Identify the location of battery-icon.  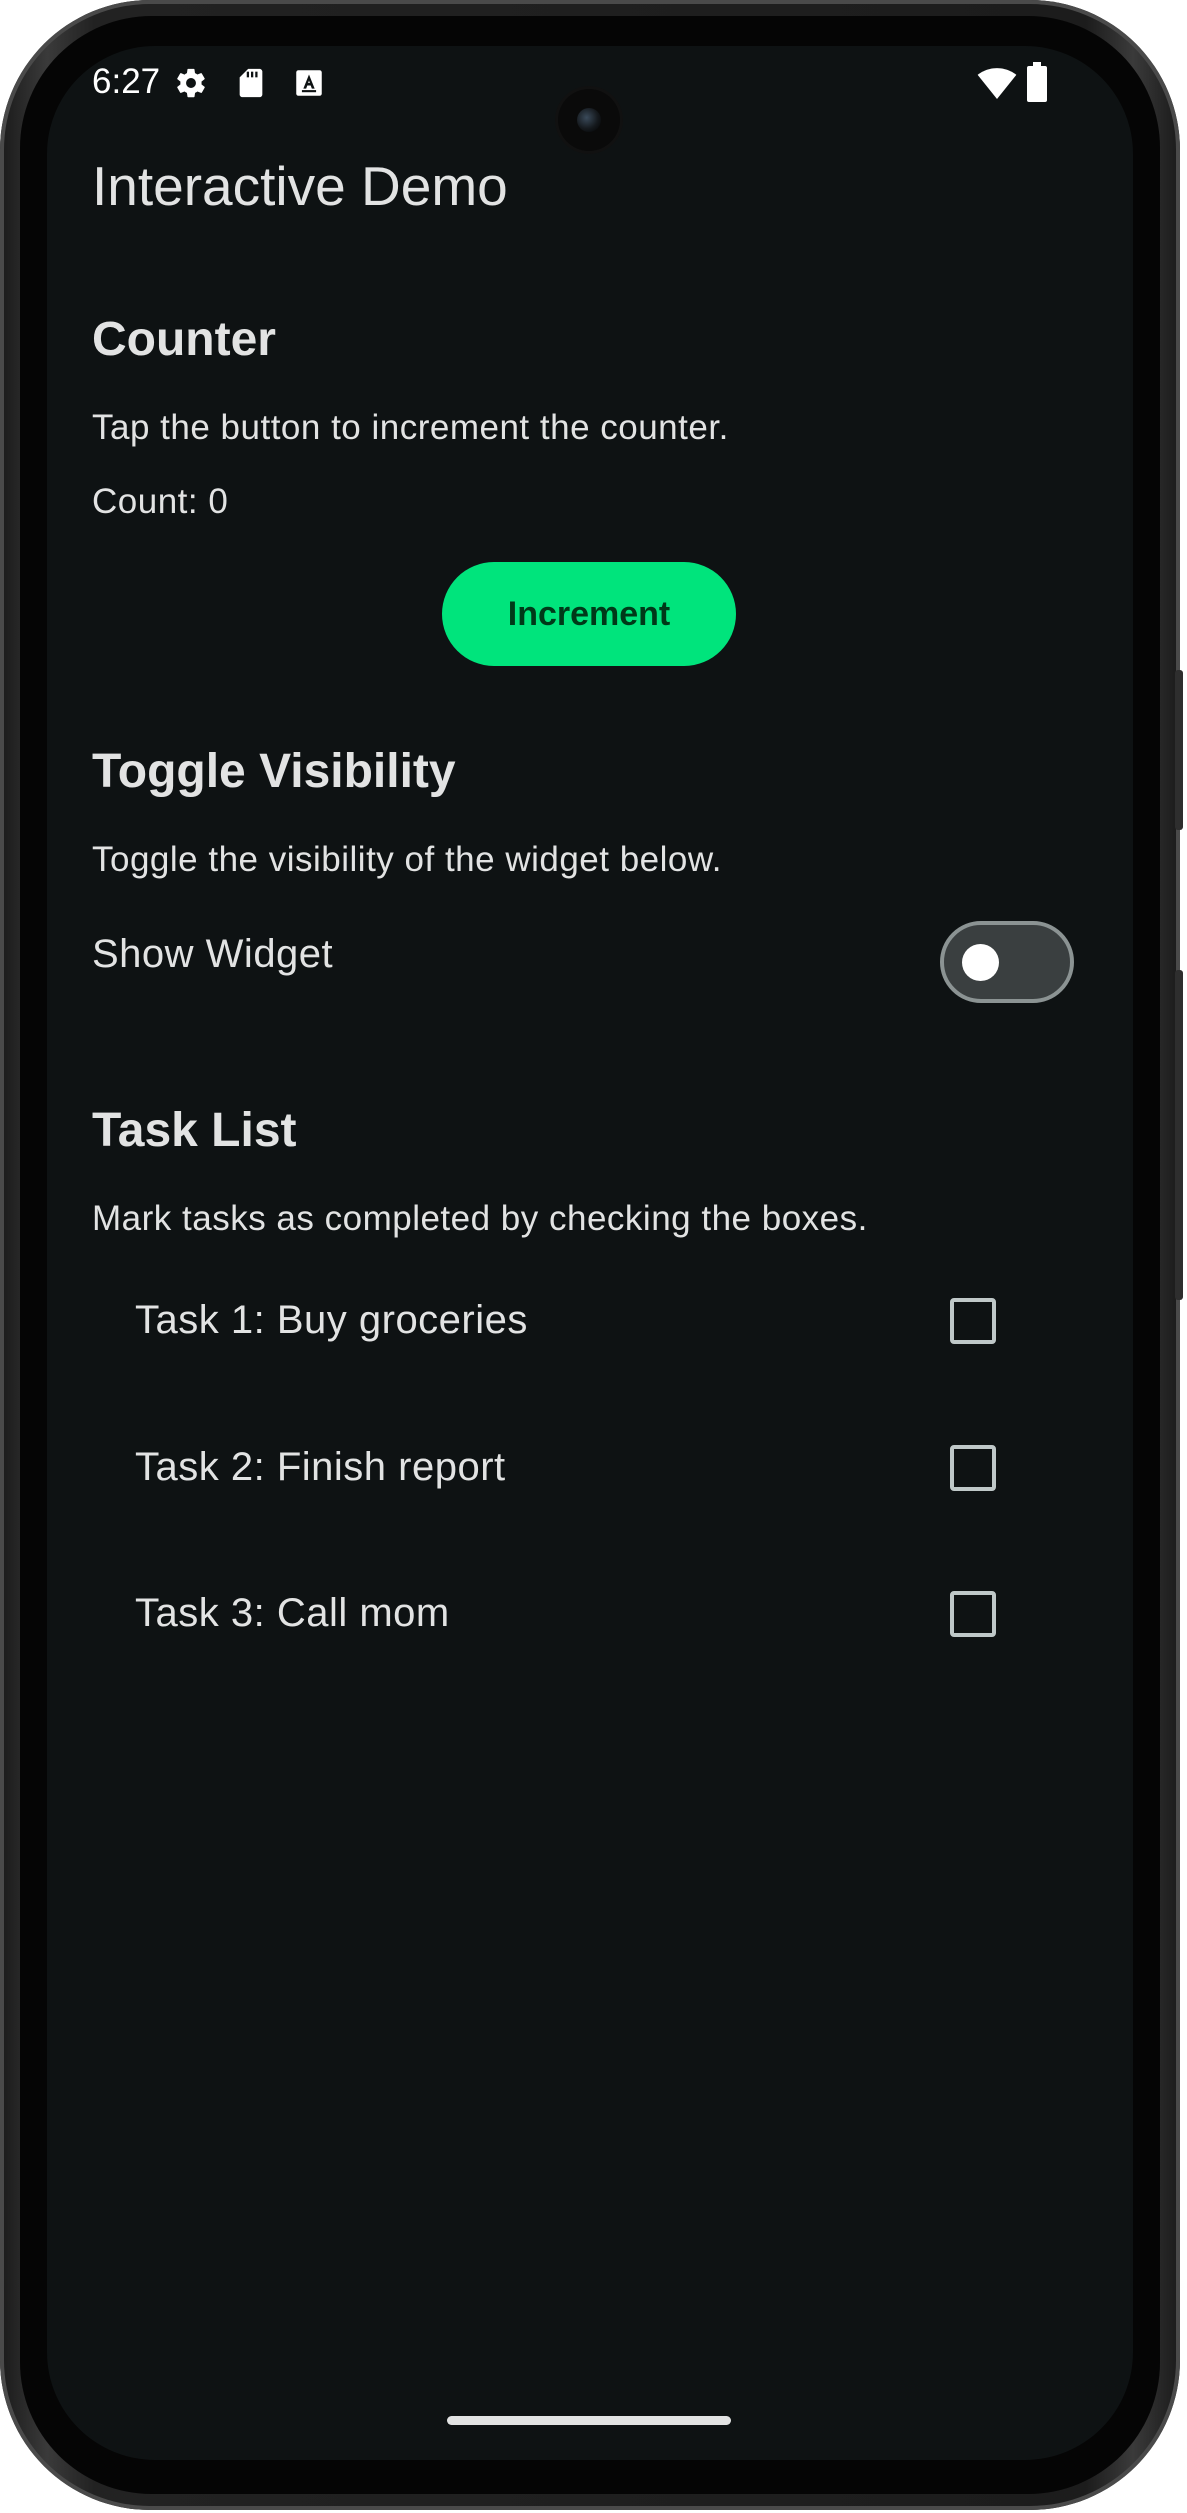
(1037, 82).